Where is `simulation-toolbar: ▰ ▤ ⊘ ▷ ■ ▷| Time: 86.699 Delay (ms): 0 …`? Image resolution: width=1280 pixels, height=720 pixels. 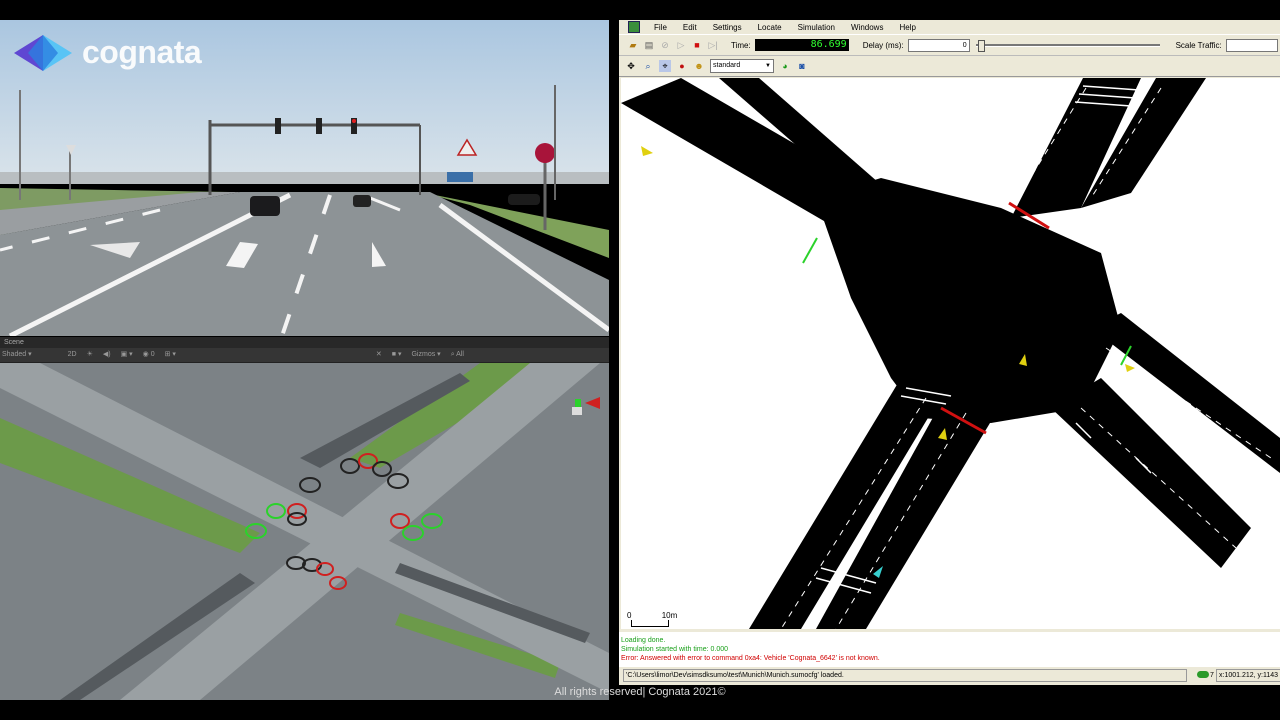 simulation-toolbar: ▰ ▤ ⊘ ▷ ■ ▷| Time: 86.699 Delay (ms): 0 … is located at coordinates (949, 45).